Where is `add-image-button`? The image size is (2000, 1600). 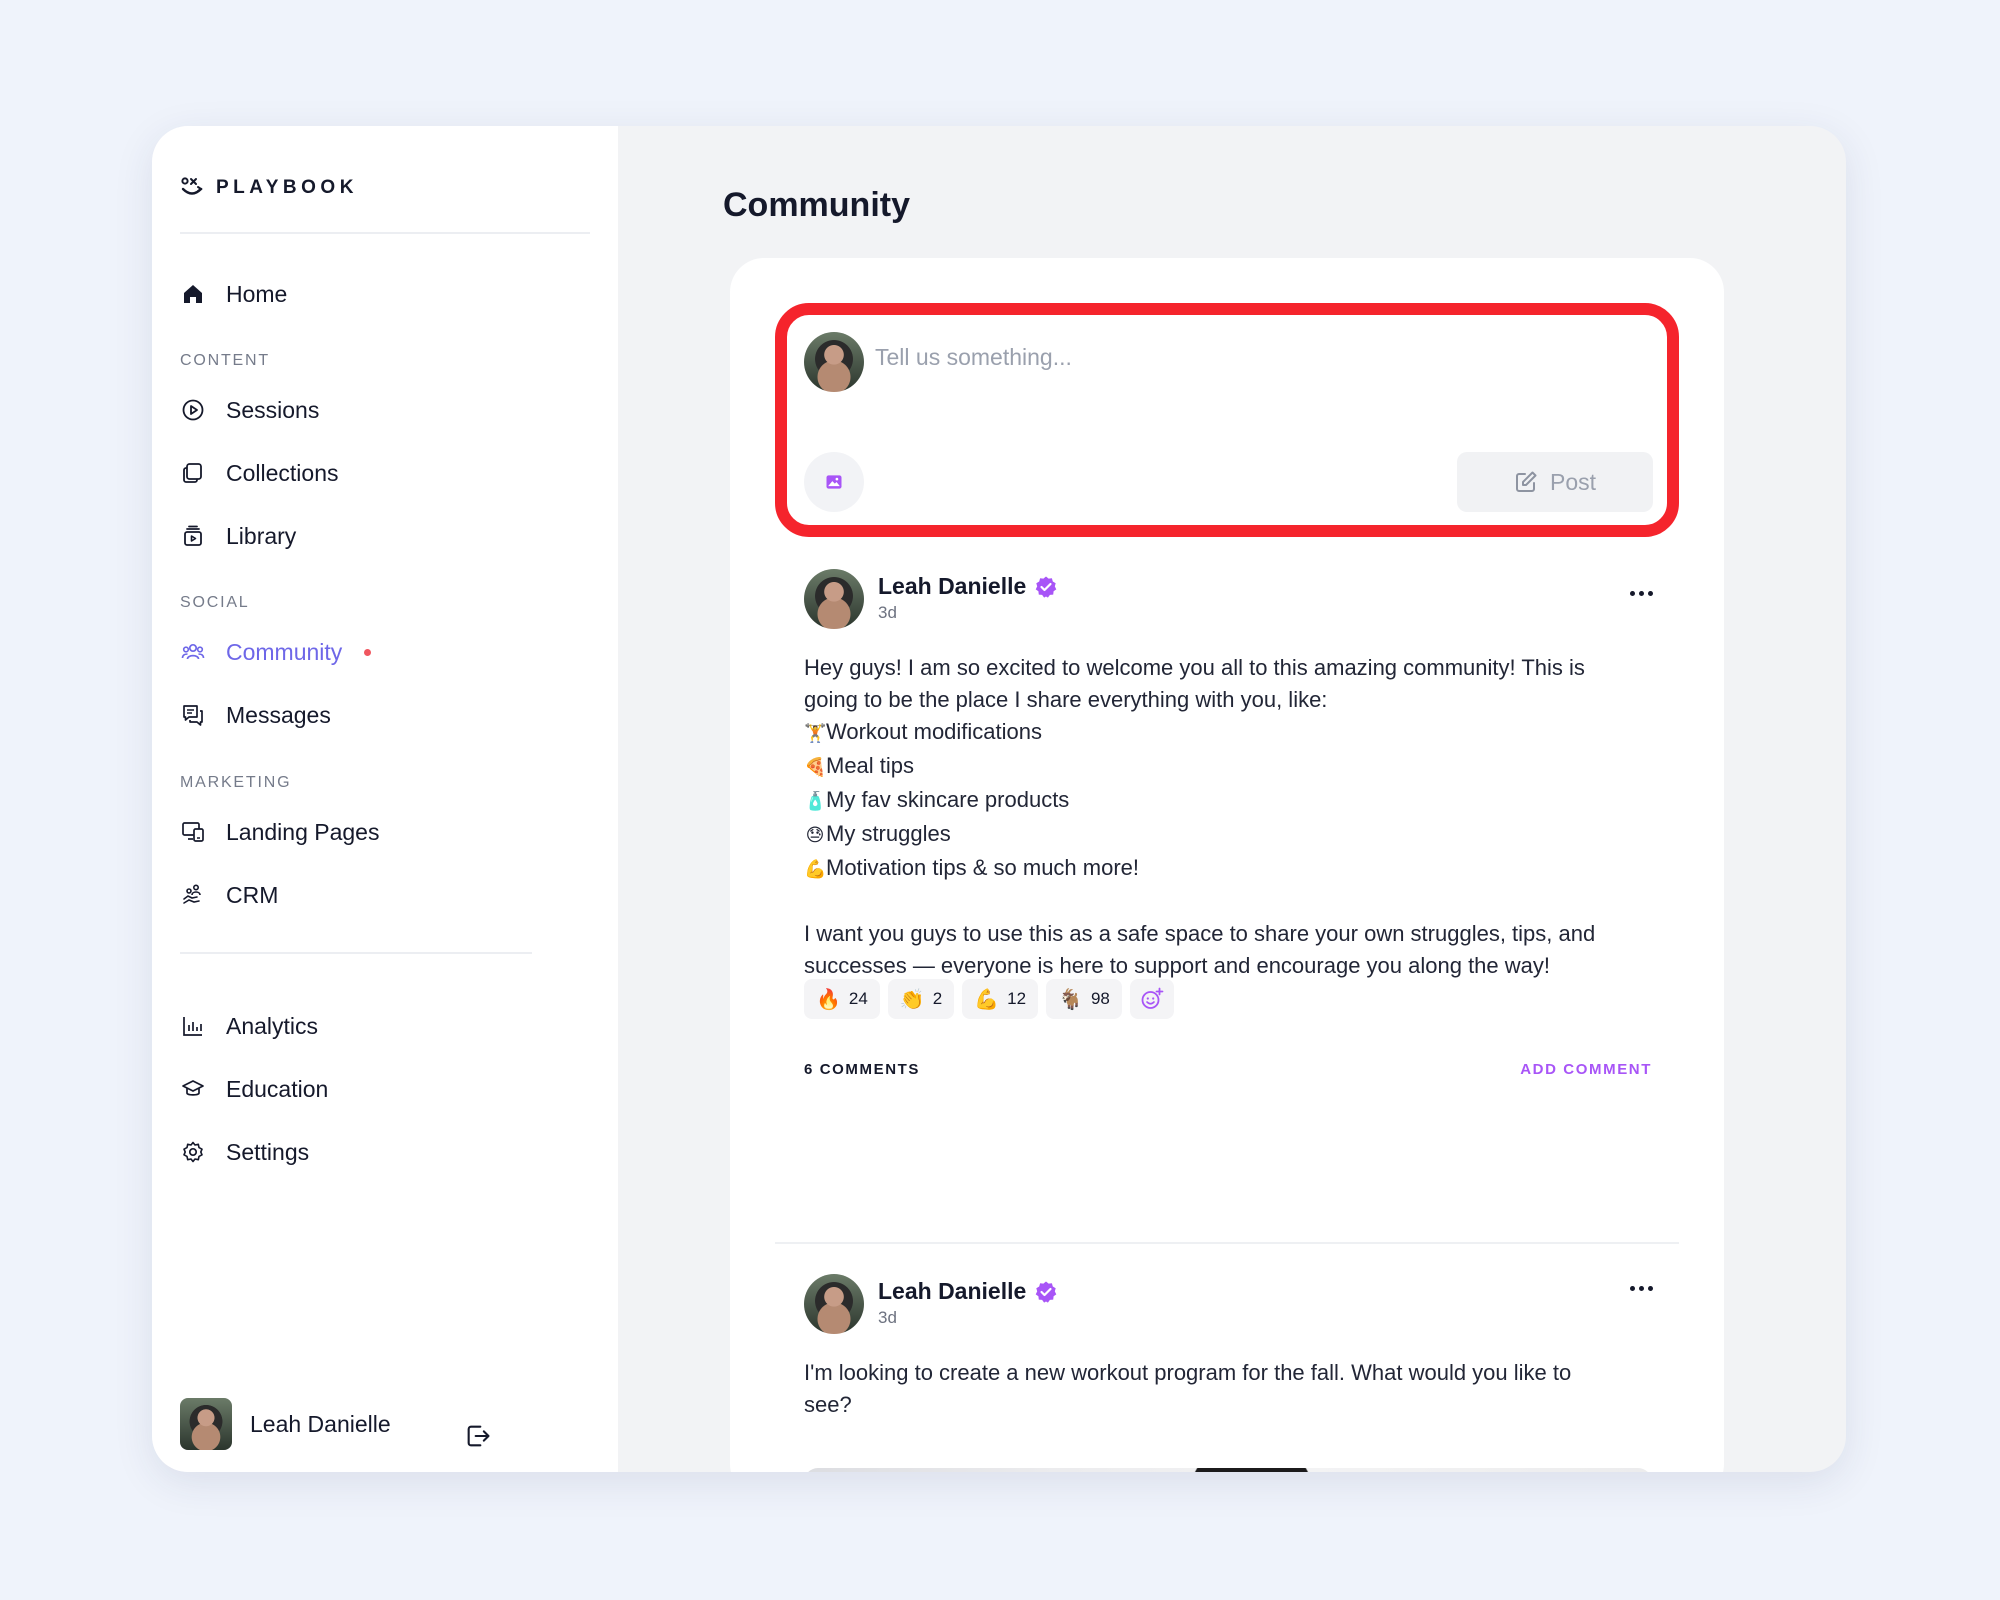
add-image-button is located at coordinates (834, 482).